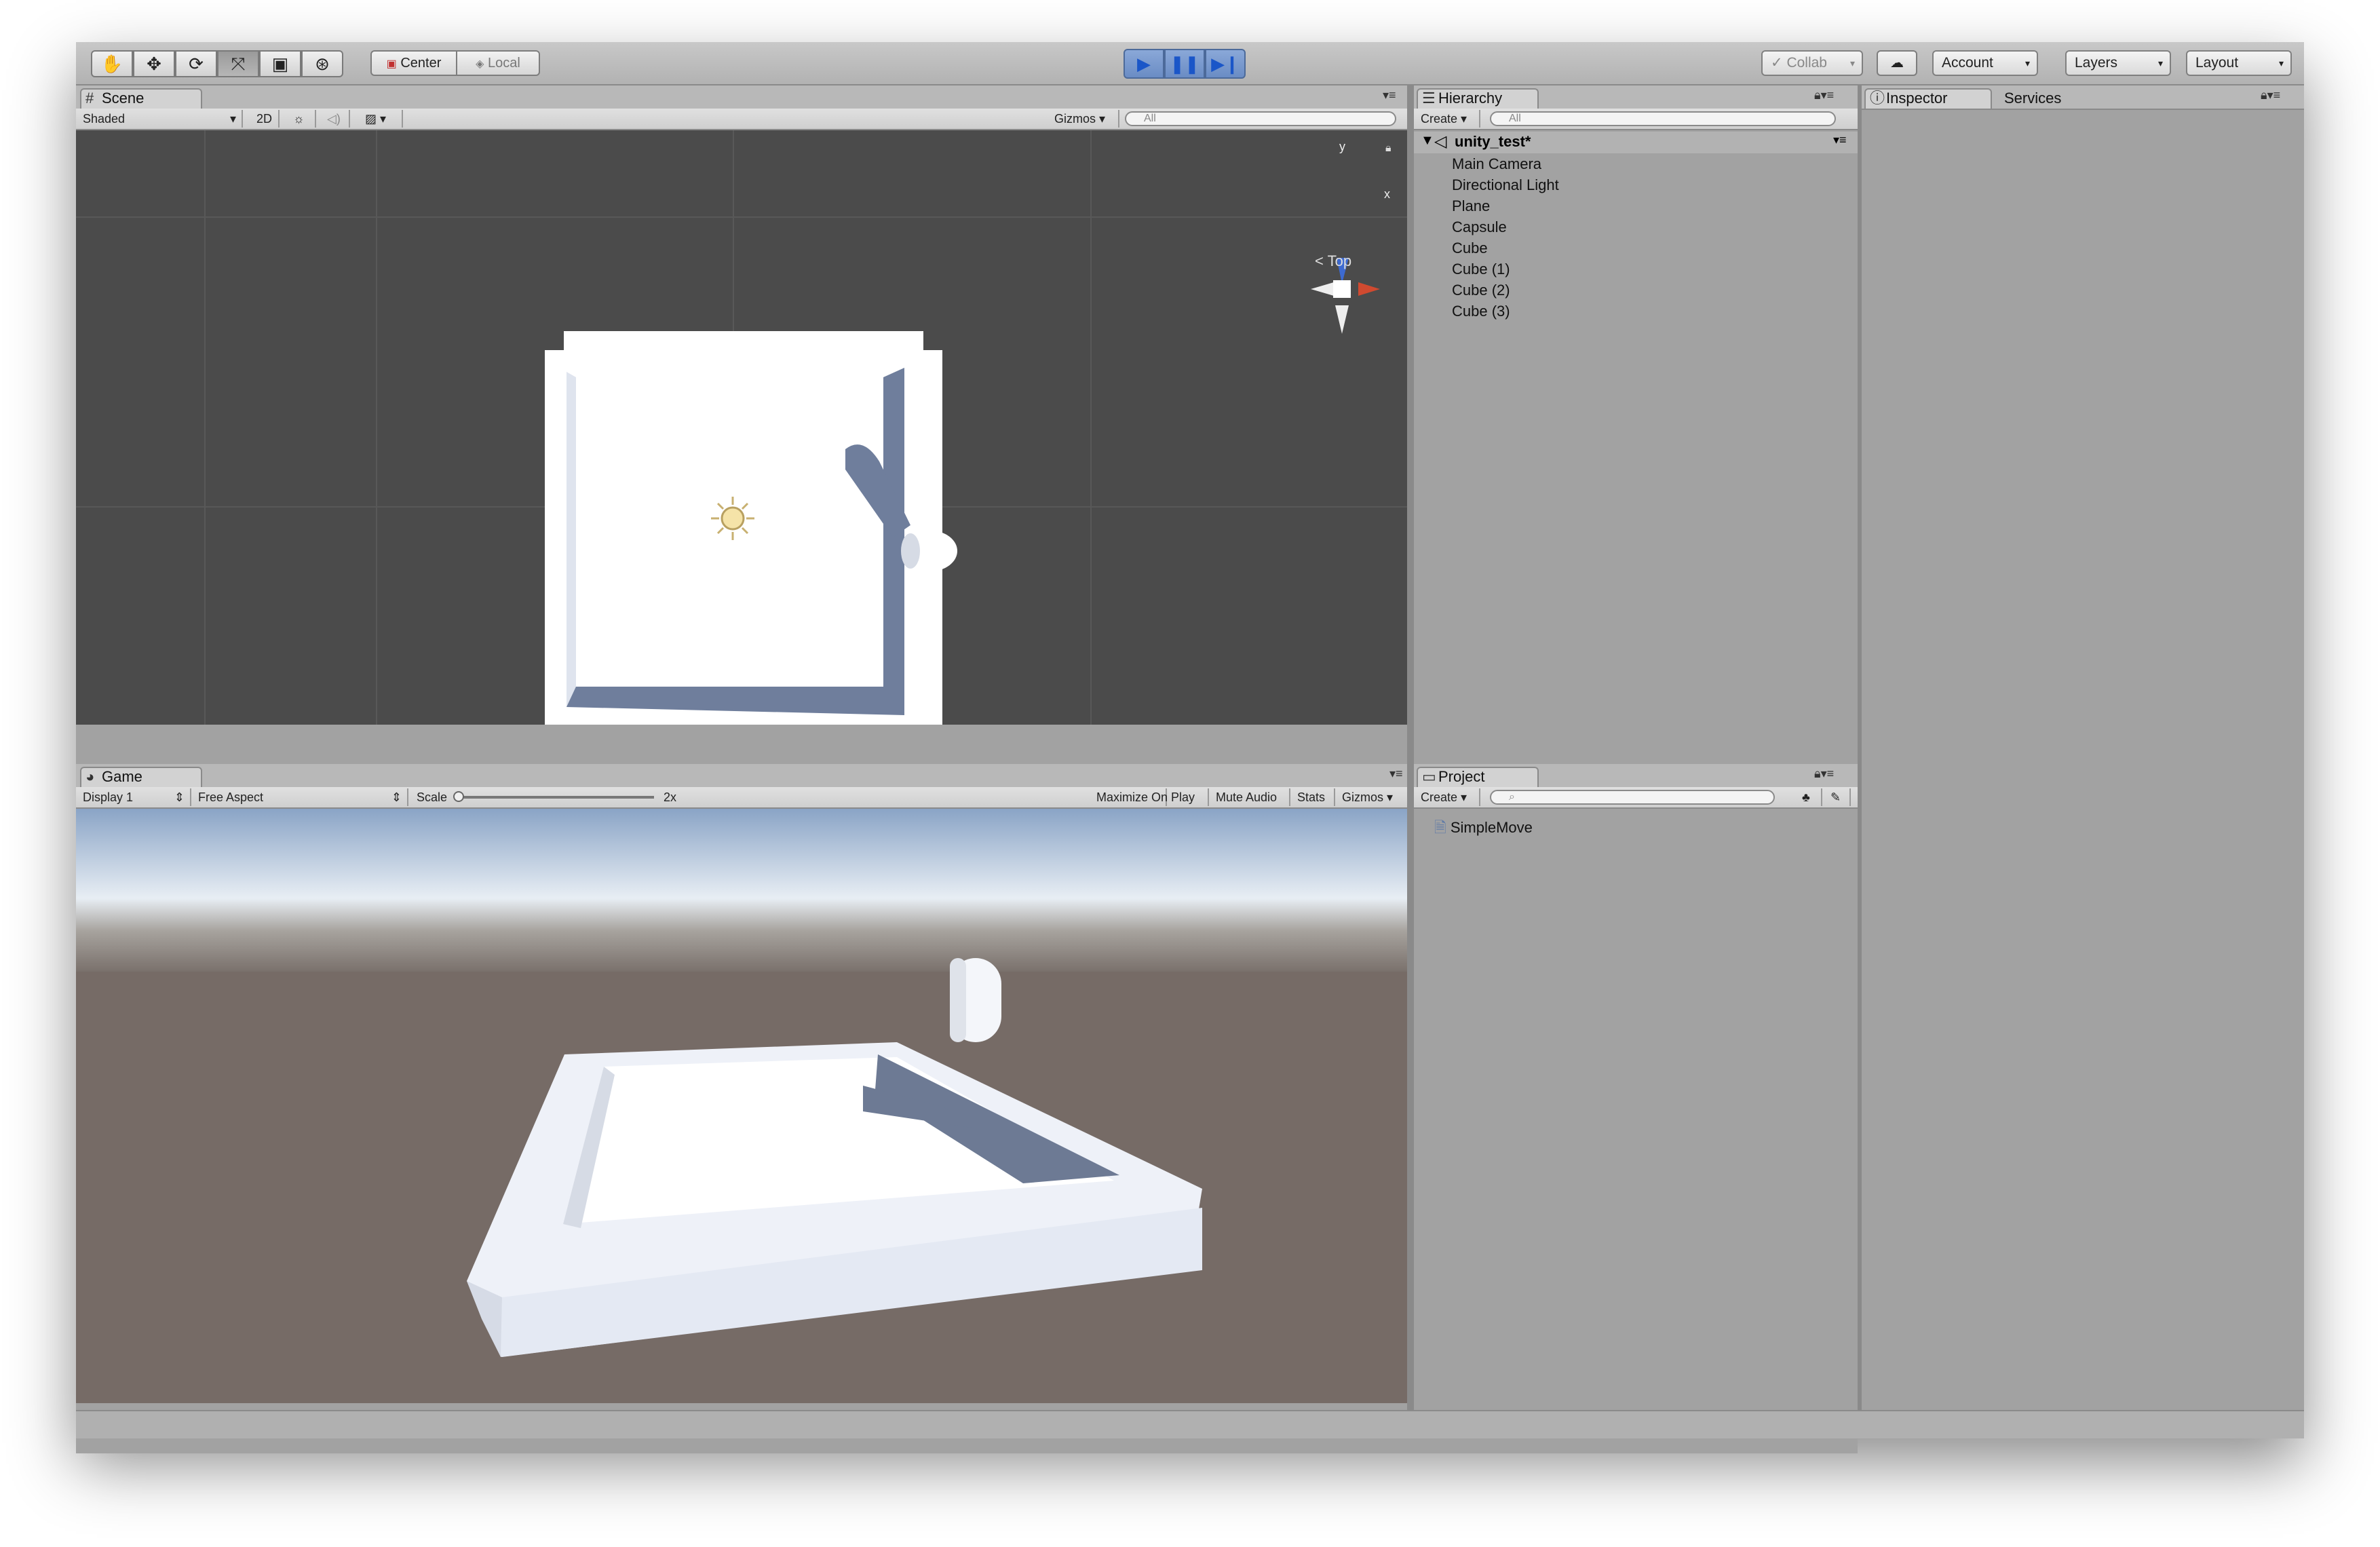 The height and width of the screenshot is (1547, 2380). What do you see at coordinates (1506, 312) in the screenshot?
I see `list-item: Cube (3)` at bounding box center [1506, 312].